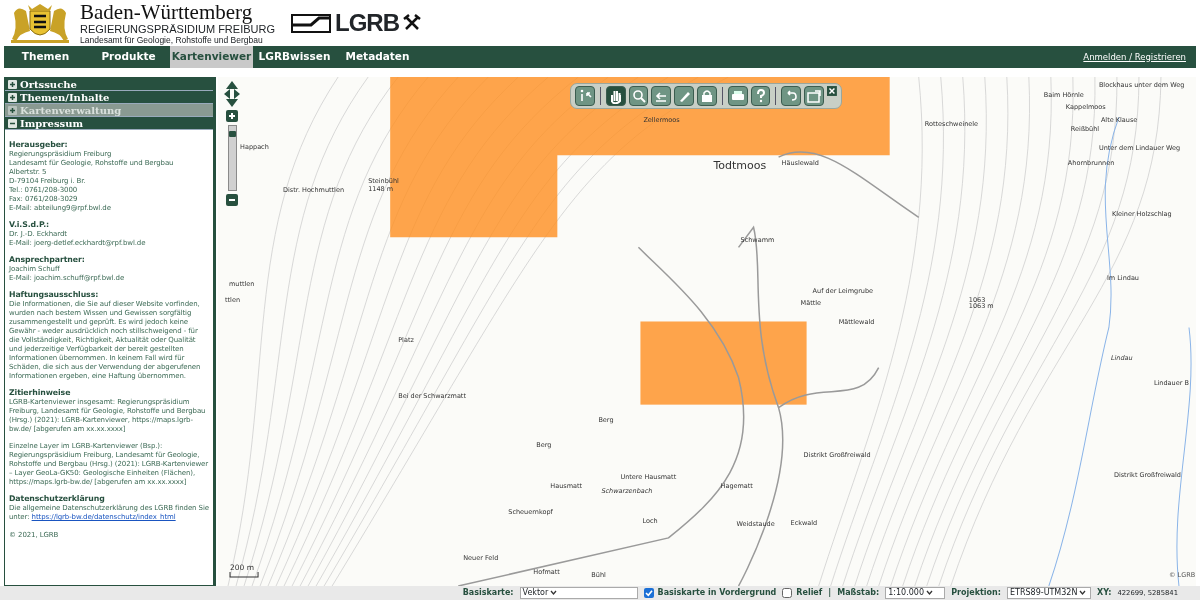  I want to click on state-name: Baden-Württemberg, so click(167, 11).